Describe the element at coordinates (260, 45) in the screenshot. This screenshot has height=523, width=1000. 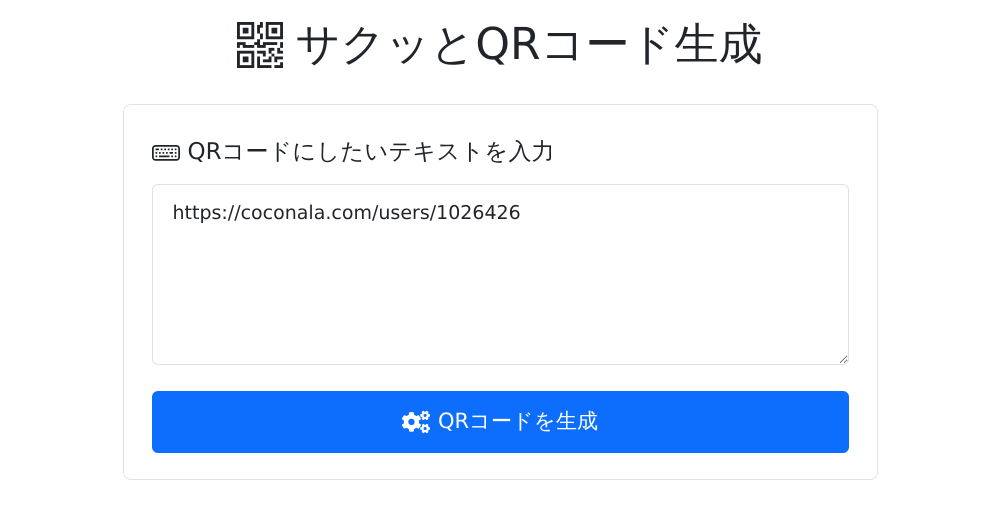
I see `qr-code-icon` at that location.